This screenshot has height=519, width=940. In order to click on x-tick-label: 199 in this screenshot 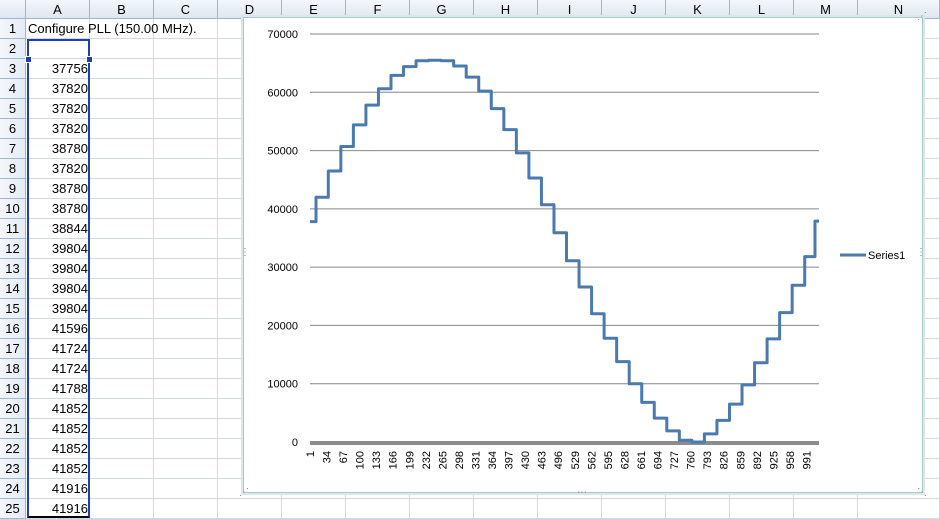, I will do `click(410, 460)`.